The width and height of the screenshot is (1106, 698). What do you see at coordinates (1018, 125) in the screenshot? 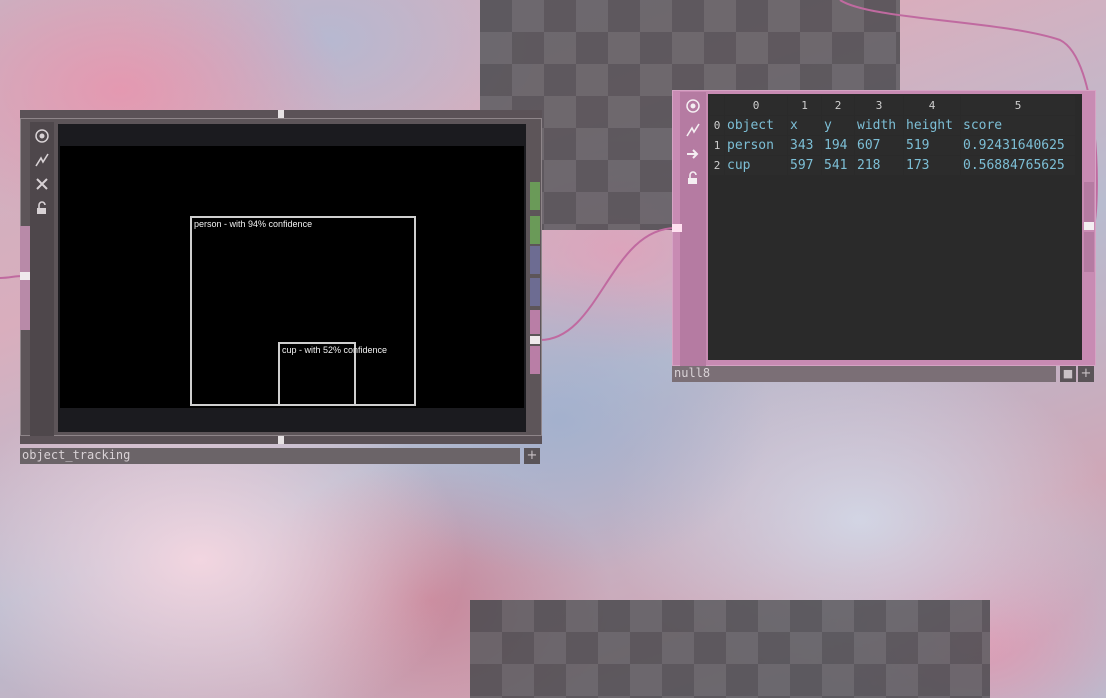
I see `table-cell: score` at bounding box center [1018, 125].